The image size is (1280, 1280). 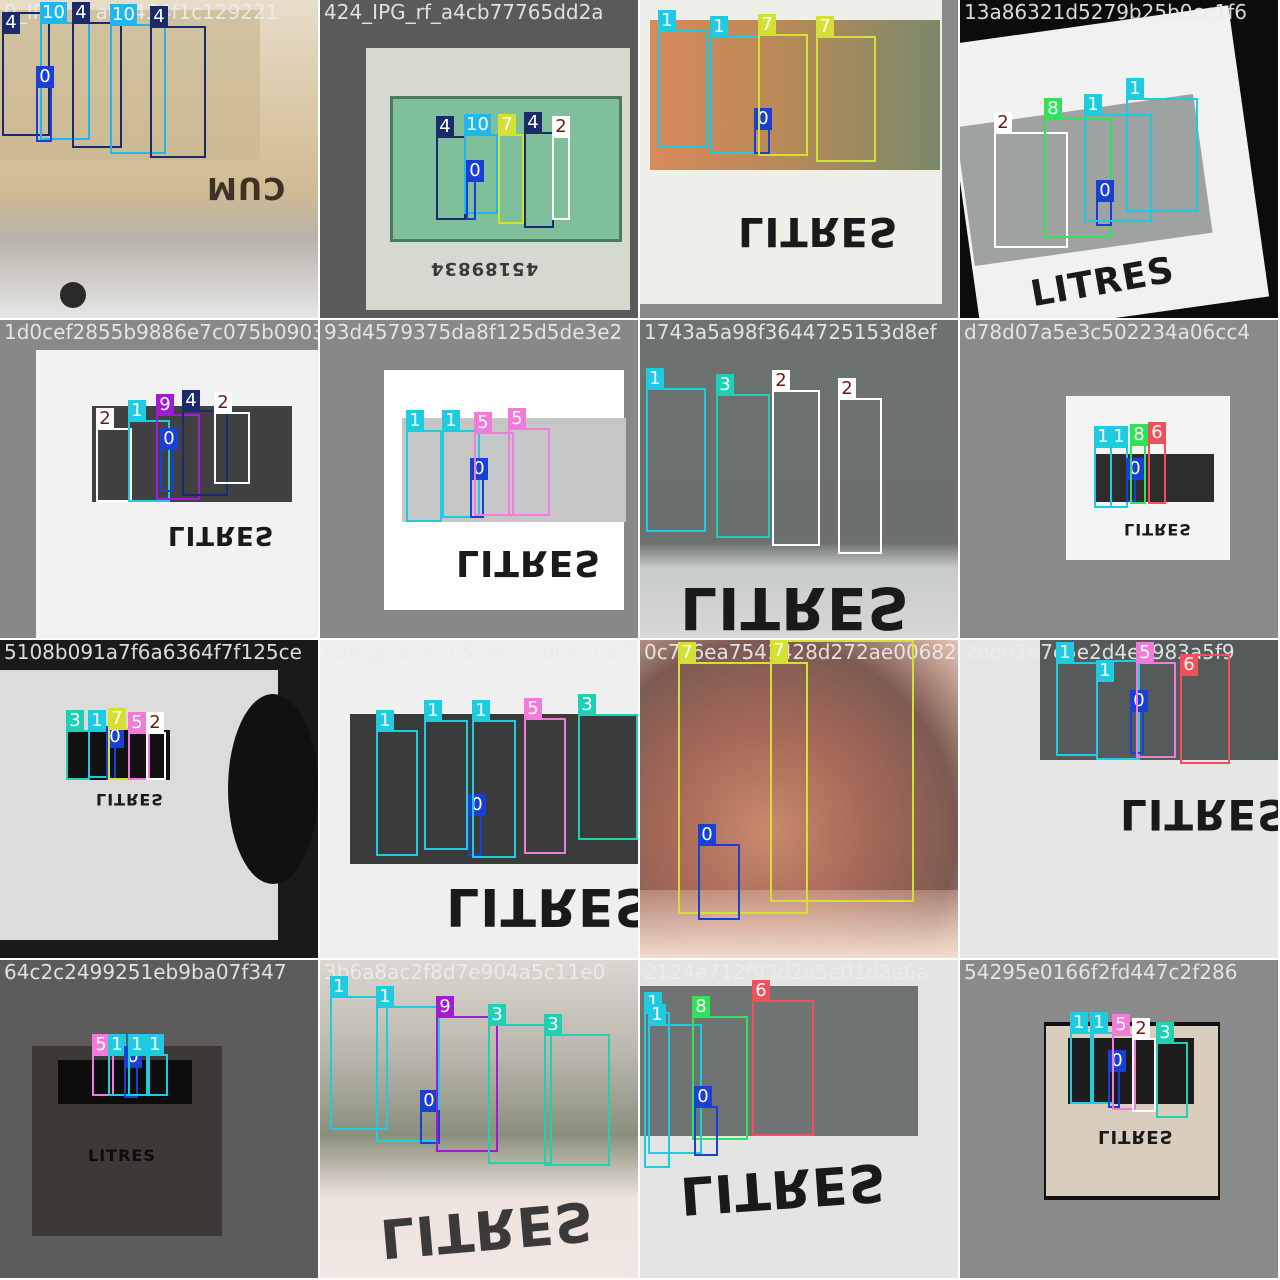 I want to click on meter-photo: LITRES, so click(x=159, y=1119).